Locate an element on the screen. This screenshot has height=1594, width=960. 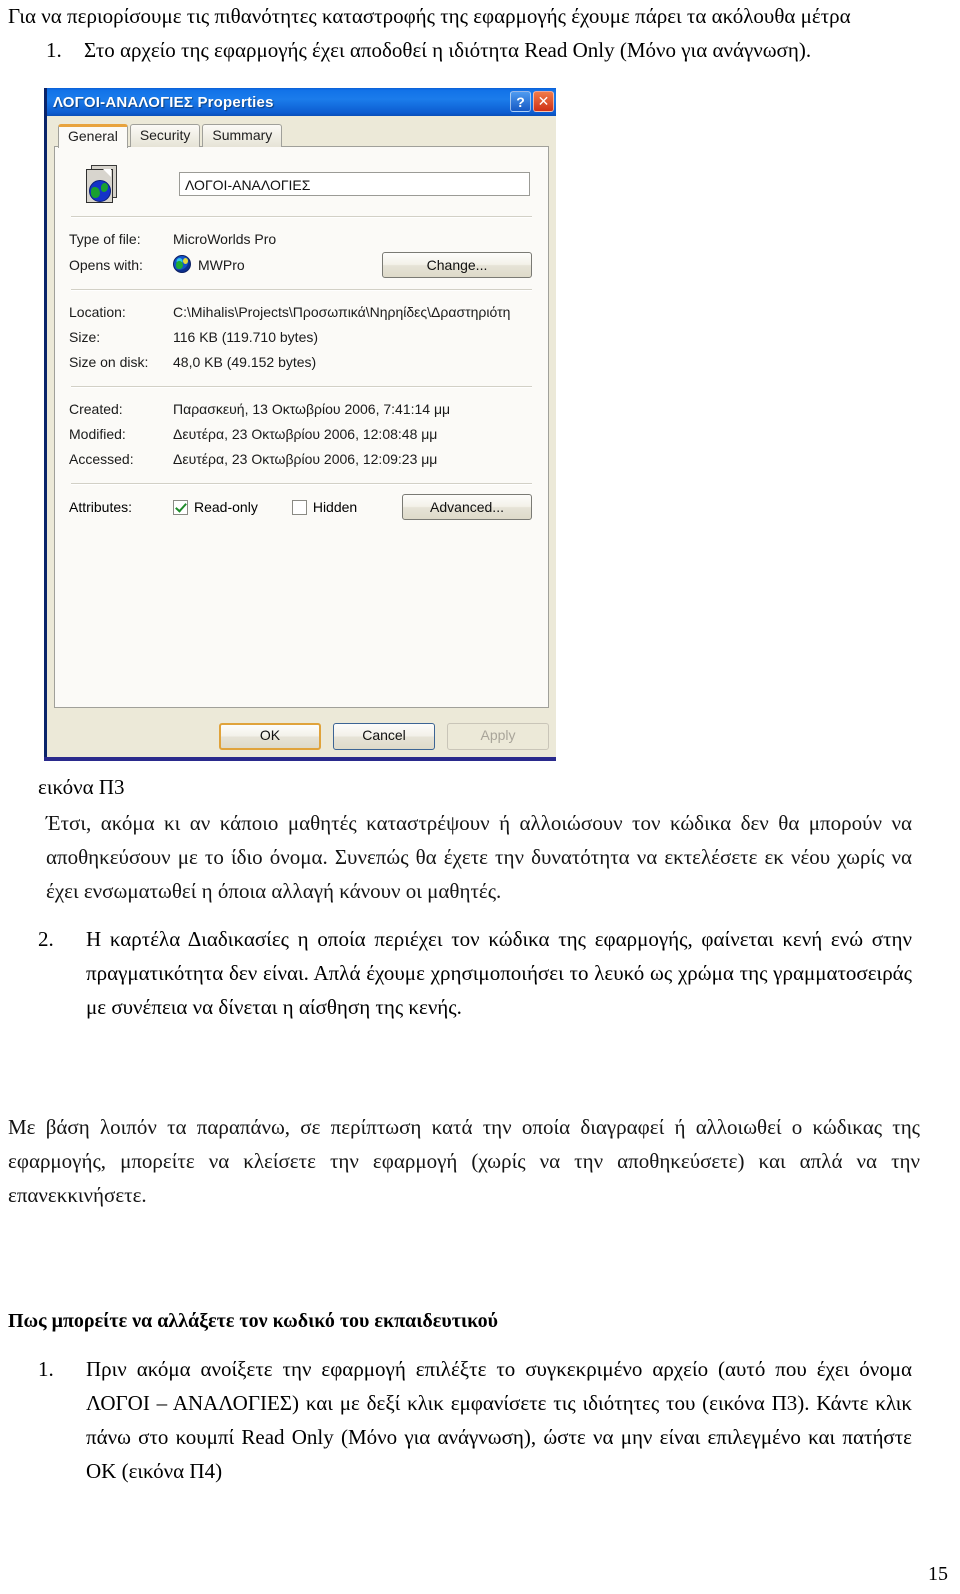
tab-summary: Summary is located at coordinates (242, 135).